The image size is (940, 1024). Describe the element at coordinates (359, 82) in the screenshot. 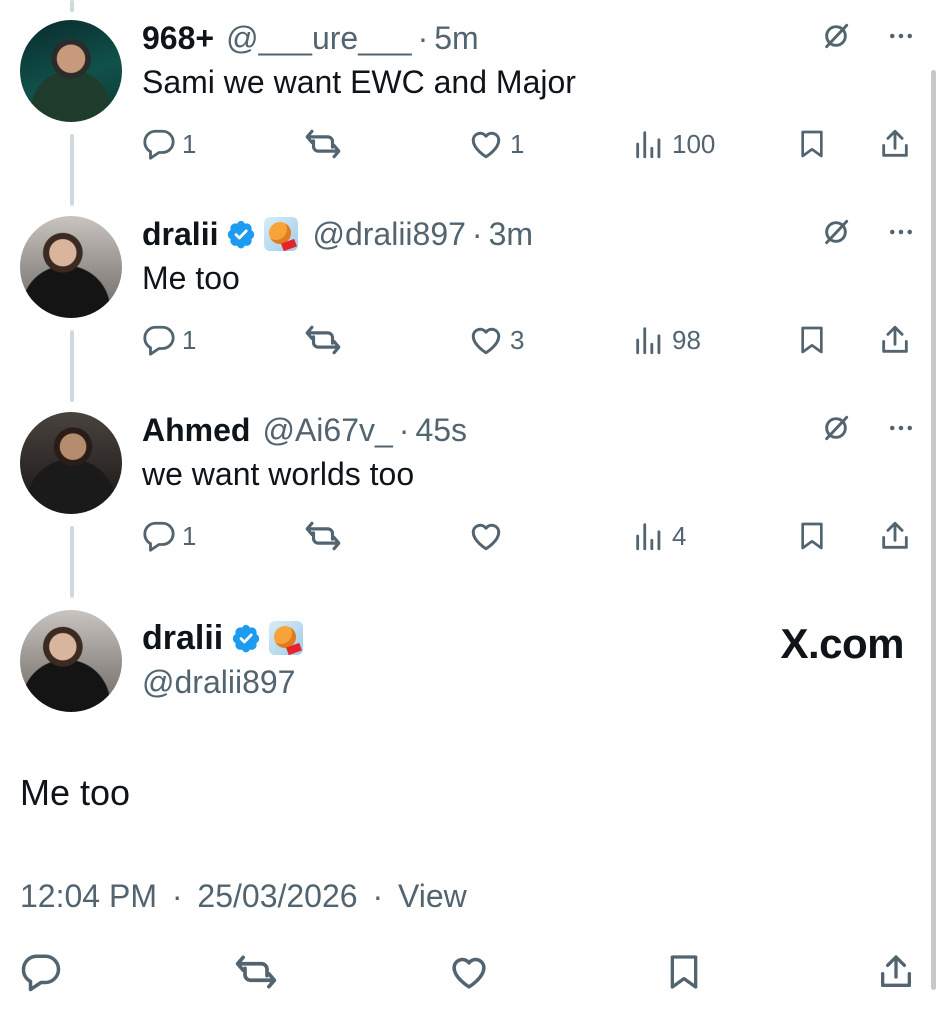

I see `tweet-text: Sami we want EWC and Major` at that location.